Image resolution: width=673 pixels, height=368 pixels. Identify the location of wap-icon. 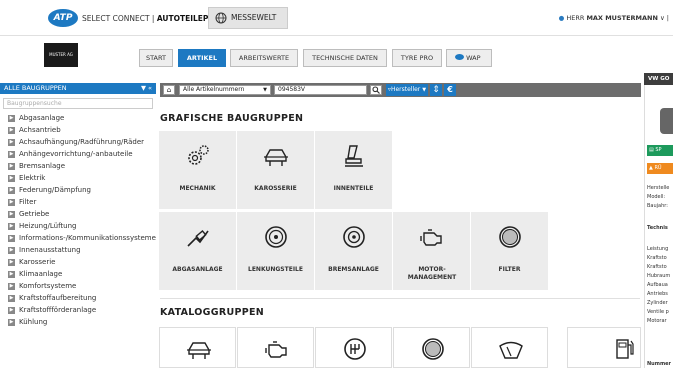
(459, 57).